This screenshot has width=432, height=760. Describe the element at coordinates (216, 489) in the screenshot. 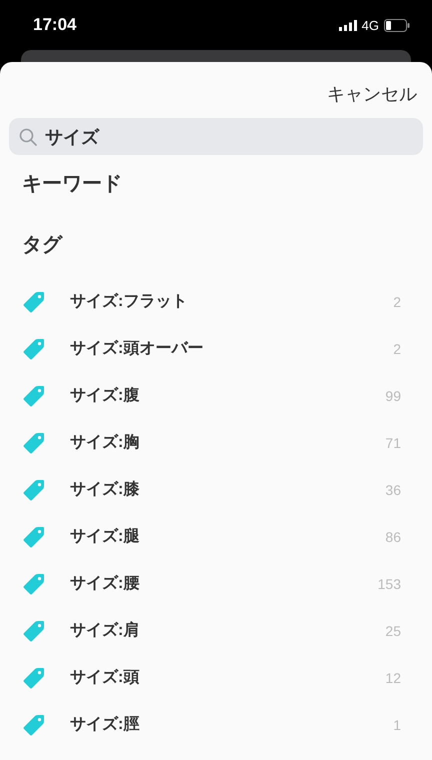

I see `tag-item: サイズ:膝 36` at that location.